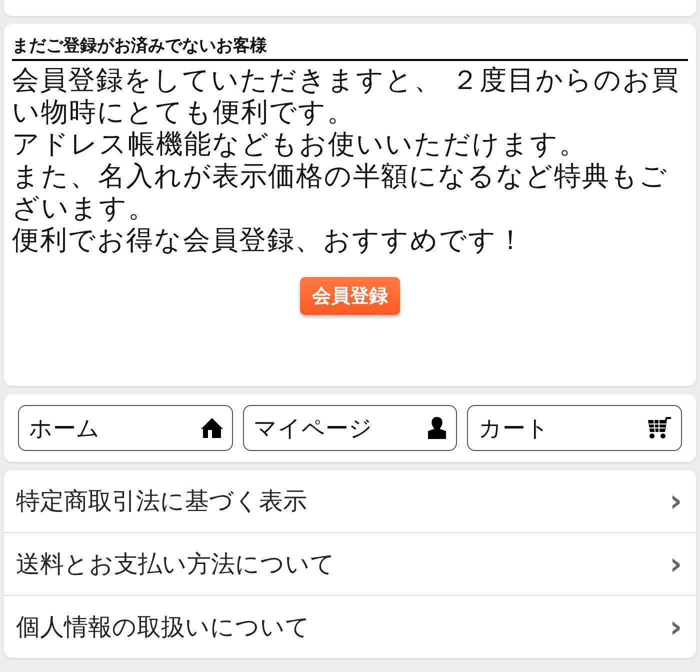  Describe the element at coordinates (269, 241) in the screenshot. I see `description-text: 便利でお得な会員登録、おすすめです！` at that location.